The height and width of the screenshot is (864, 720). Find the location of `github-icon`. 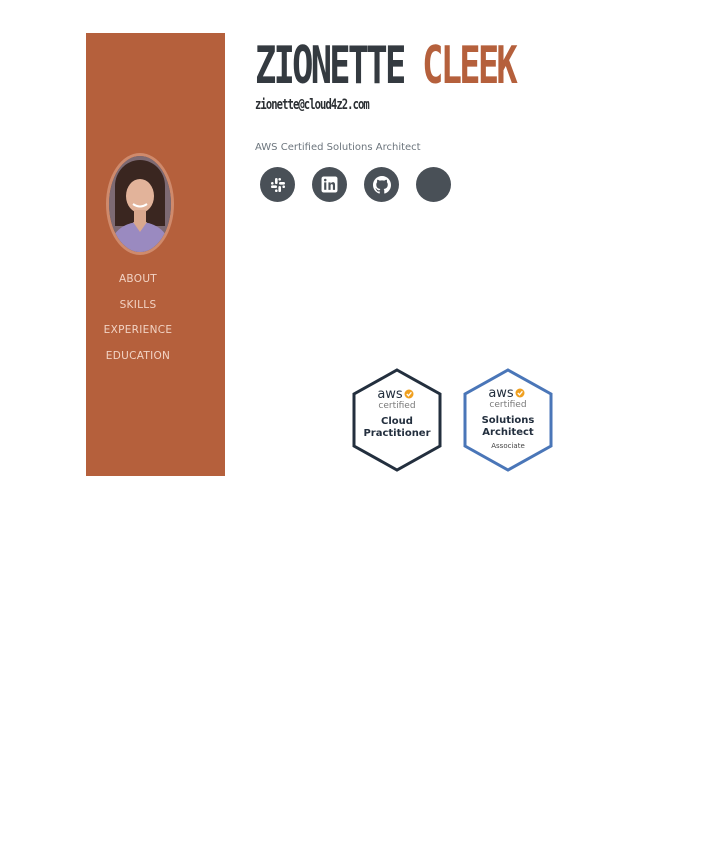

github-icon is located at coordinates (381, 184).